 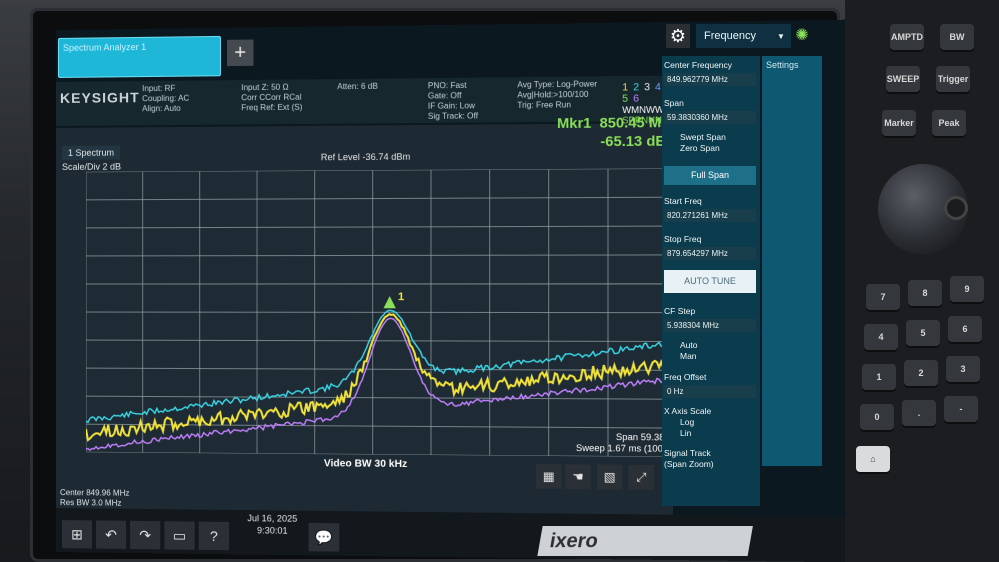 I want to click on message-icon: 💬, so click(x=324, y=537).